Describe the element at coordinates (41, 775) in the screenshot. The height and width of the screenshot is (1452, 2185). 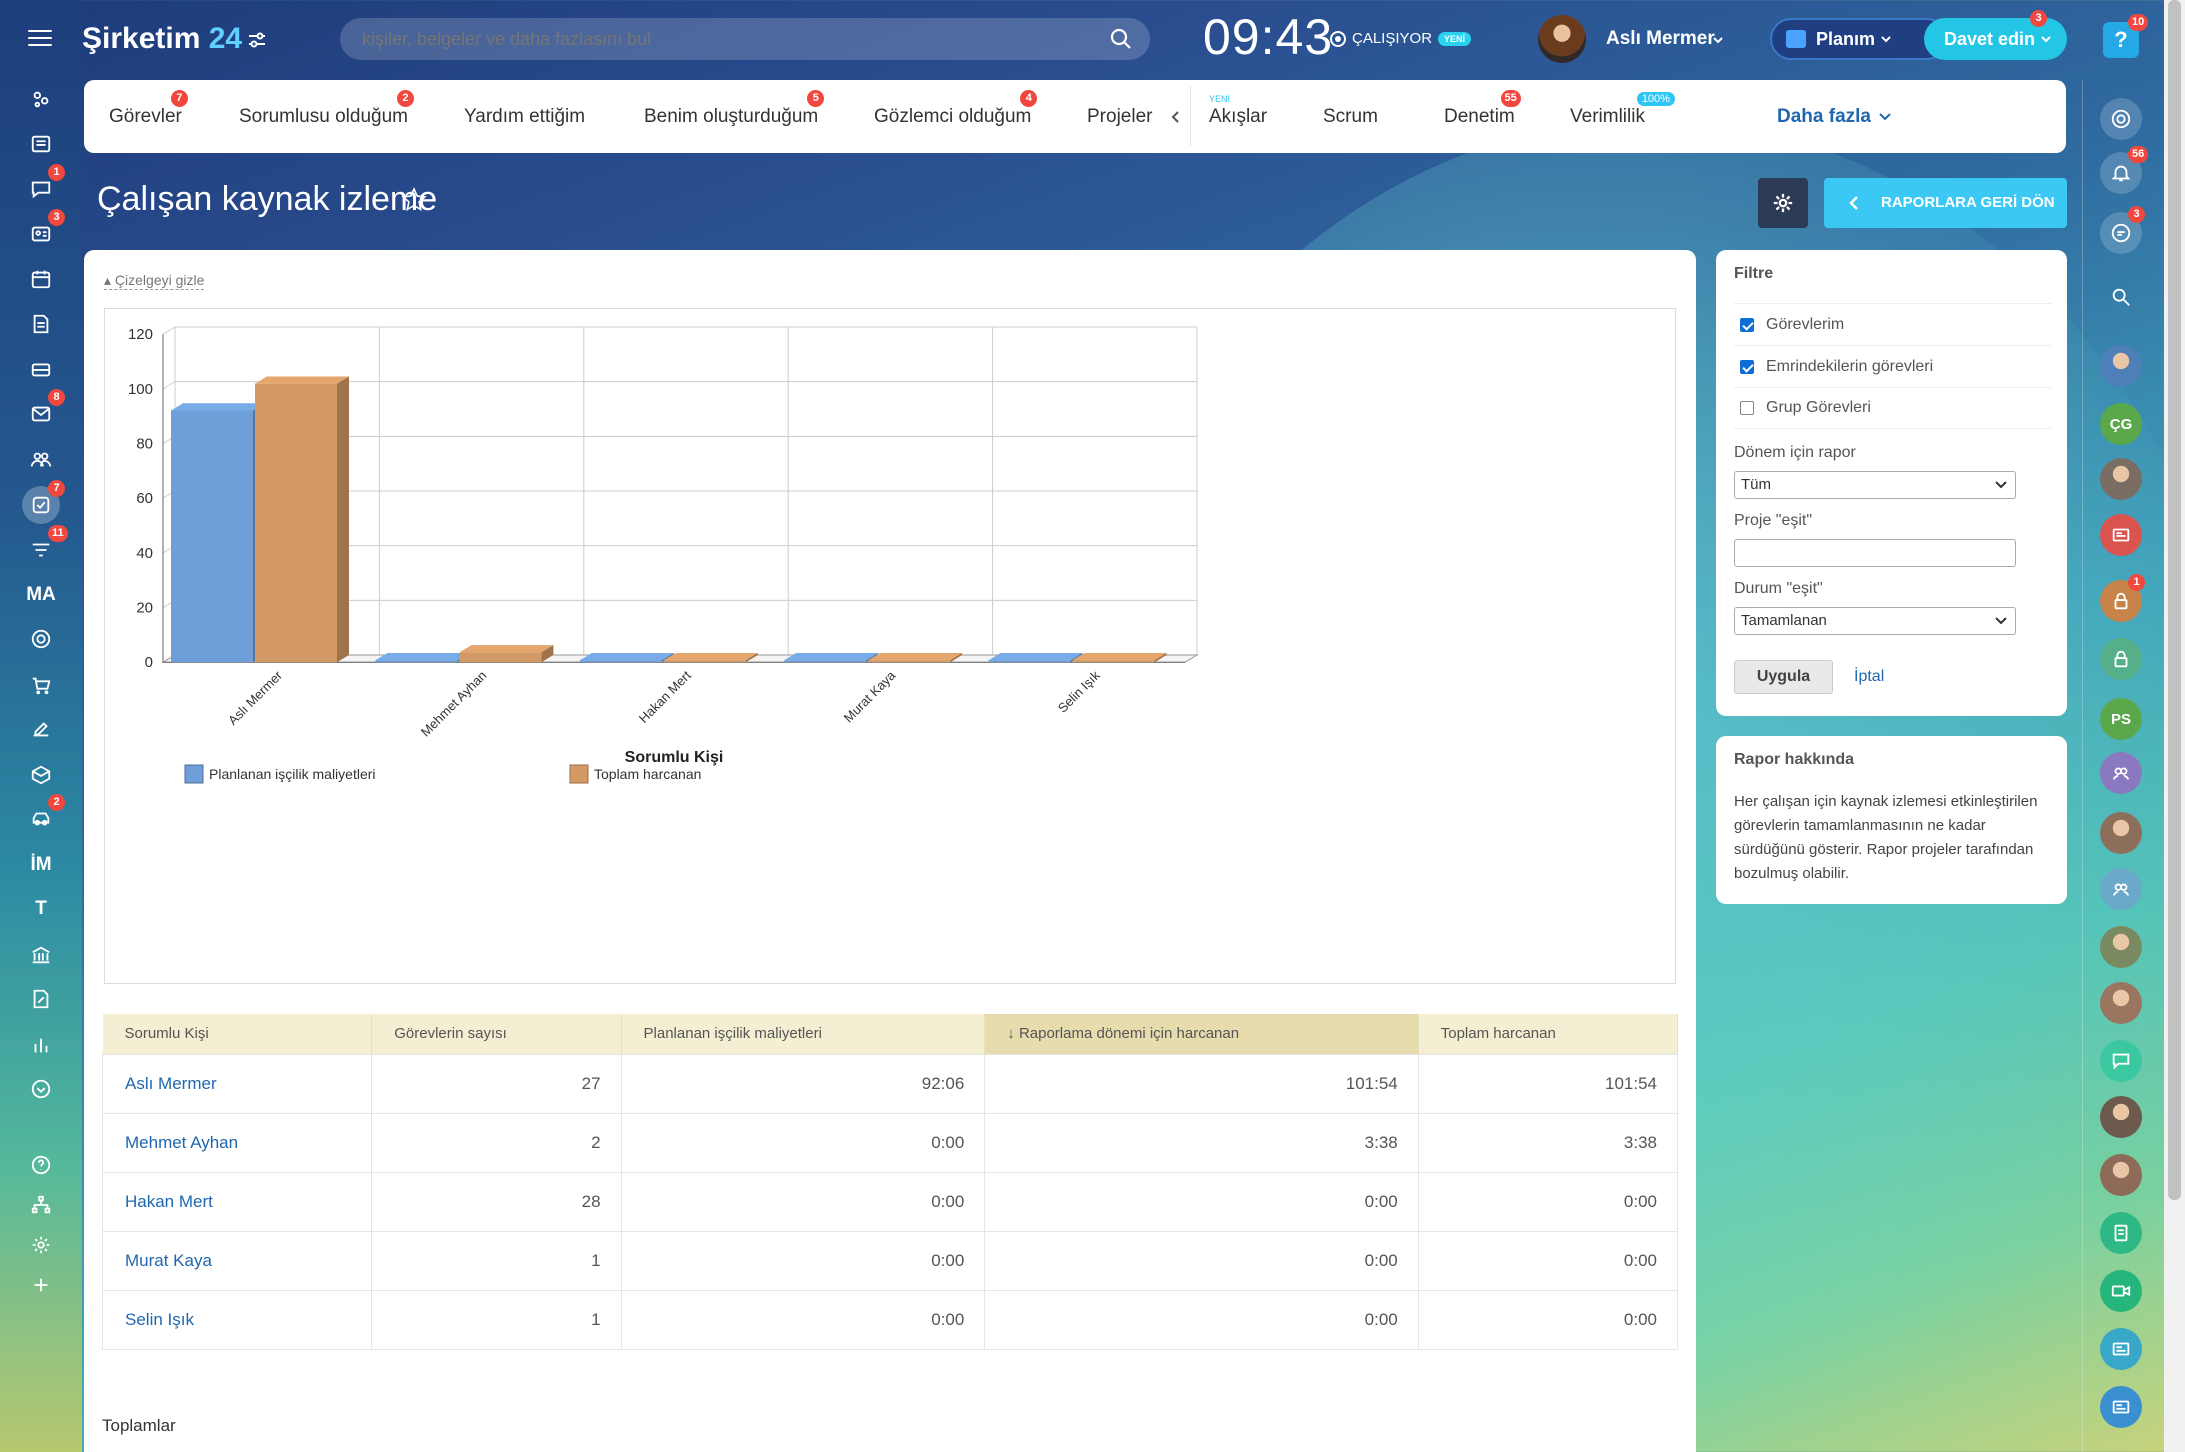
I see `sidebar-item-box` at that location.